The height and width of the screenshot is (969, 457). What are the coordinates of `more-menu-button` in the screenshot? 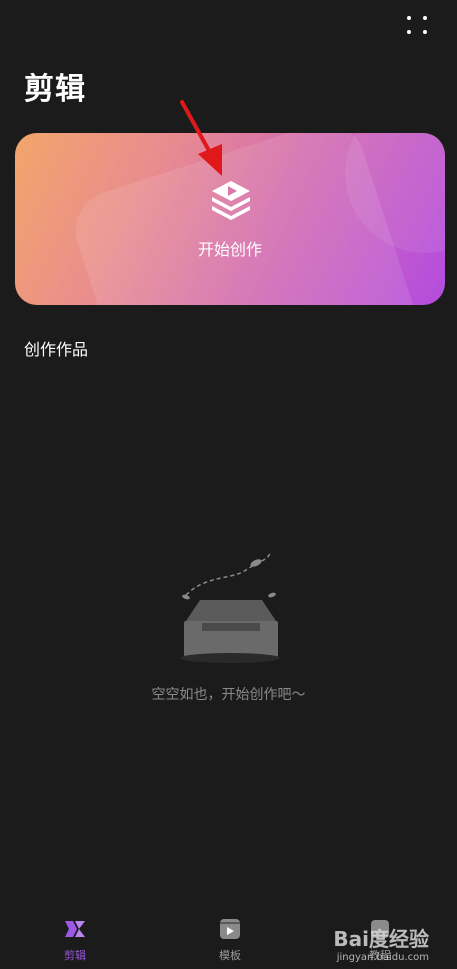 It's located at (417, 24).